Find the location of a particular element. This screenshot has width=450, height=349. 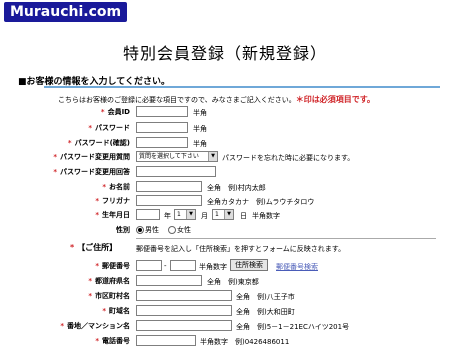

required-note: ＊印は必須項目です。 is located at coordinates (335, 99).